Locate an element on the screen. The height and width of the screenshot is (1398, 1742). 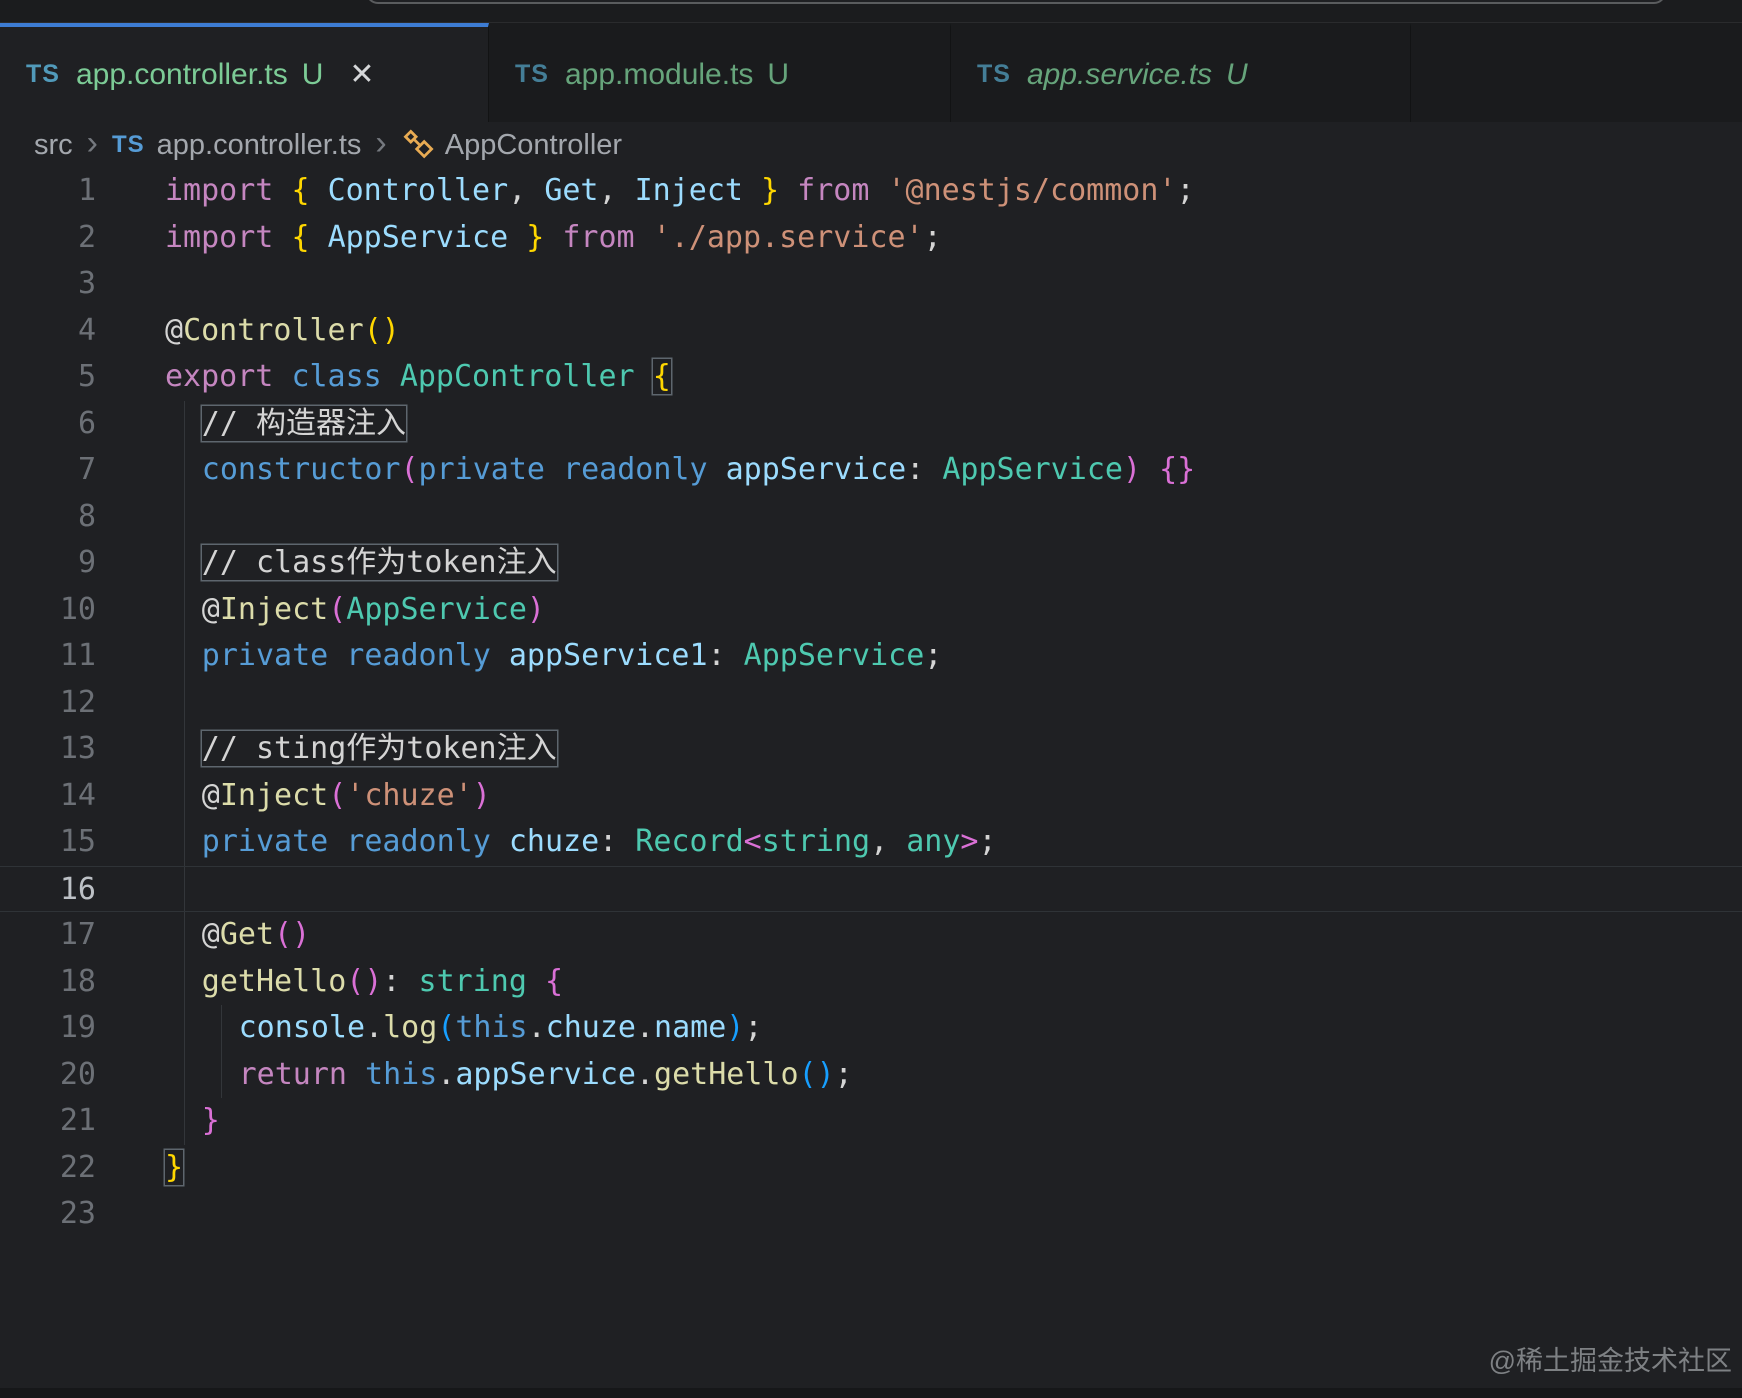
token: // class作为token注入 is located at coordinates (379, 562).